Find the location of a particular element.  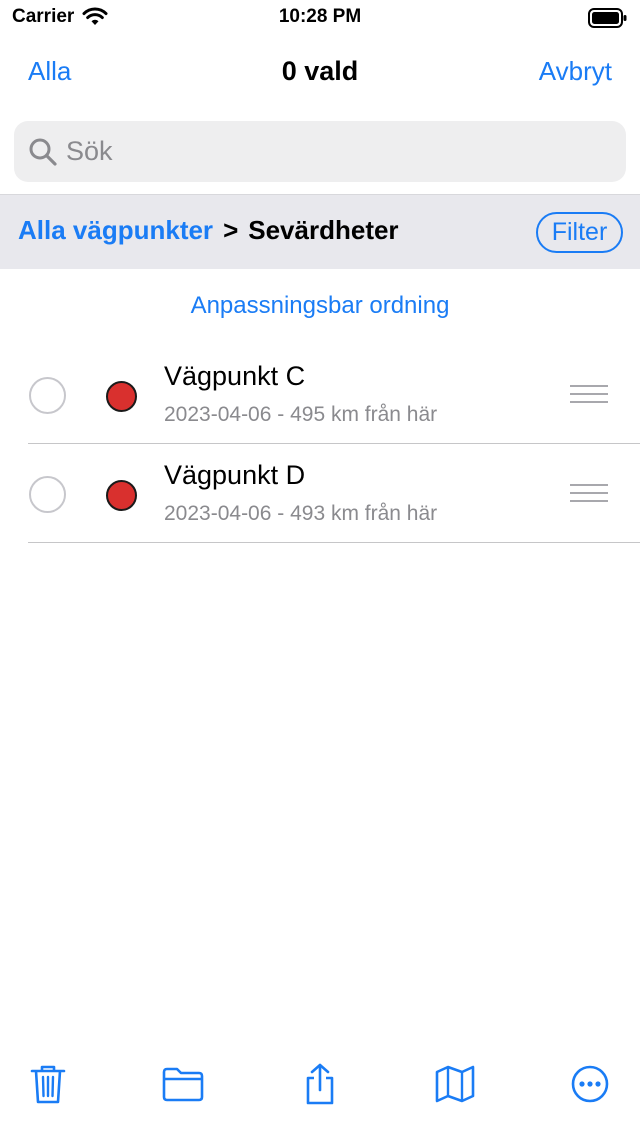

bottom-toolbar is located at coordinates (320, 1091).